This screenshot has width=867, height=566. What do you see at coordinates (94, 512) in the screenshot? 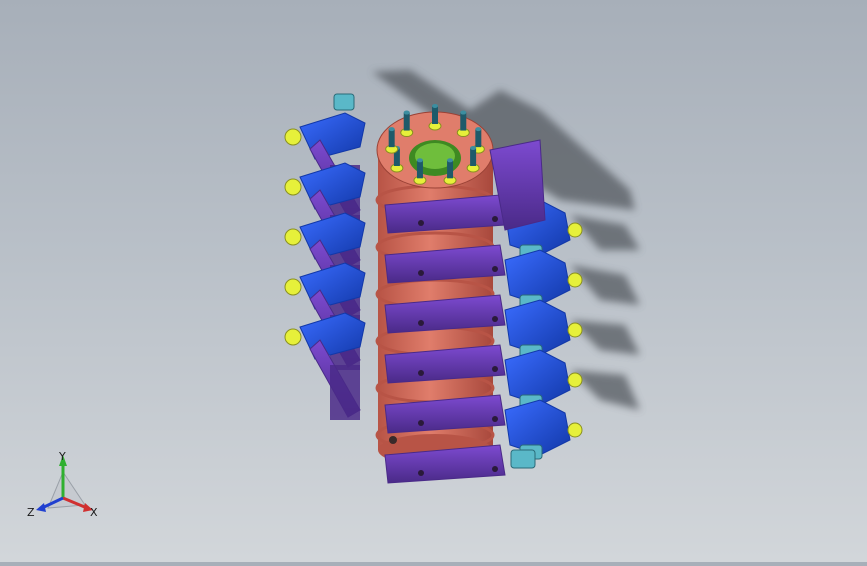
I see `x-axis-label: X` at bounding box center [94, 512].